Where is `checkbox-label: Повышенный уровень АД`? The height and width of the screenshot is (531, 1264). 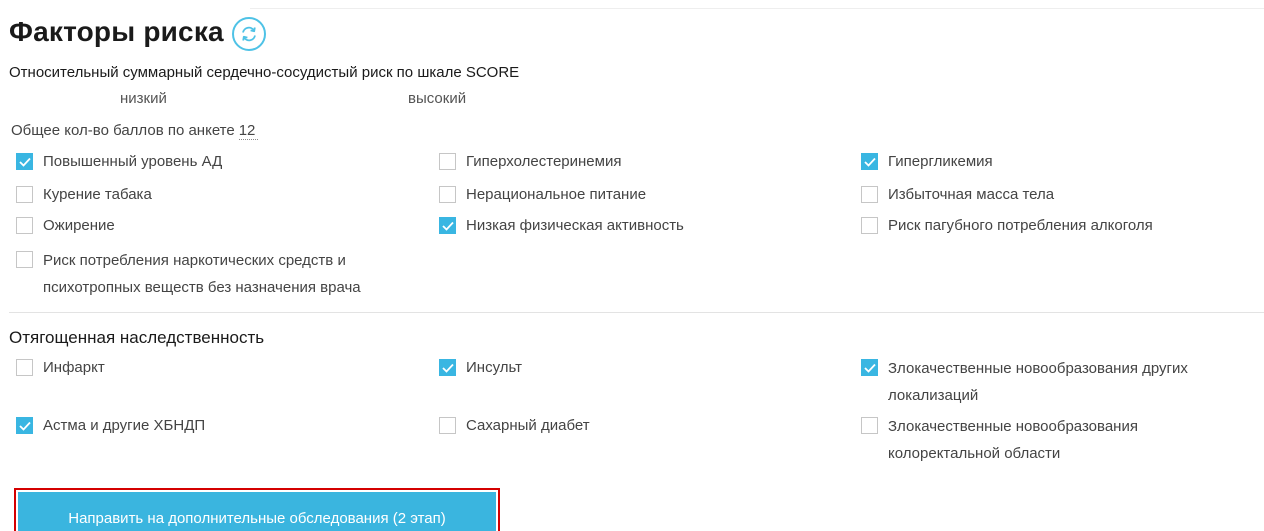
checkbox-label: Повышенный уровень АД is located at coordinates (133, 161).